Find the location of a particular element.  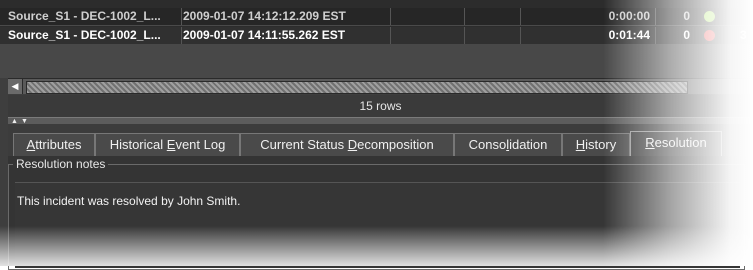

duration-cell: 0:01:44 is located at coordinates (629, 35).